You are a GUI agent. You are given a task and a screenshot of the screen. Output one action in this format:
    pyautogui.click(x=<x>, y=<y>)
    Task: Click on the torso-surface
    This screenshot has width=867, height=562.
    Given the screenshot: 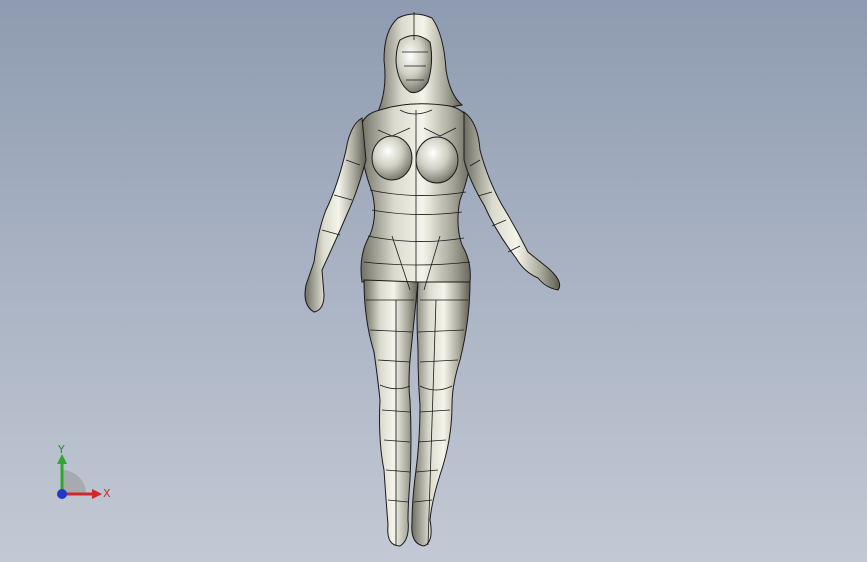 What is the action you would take?
    pyautogui.click(x=417, y=193)
    